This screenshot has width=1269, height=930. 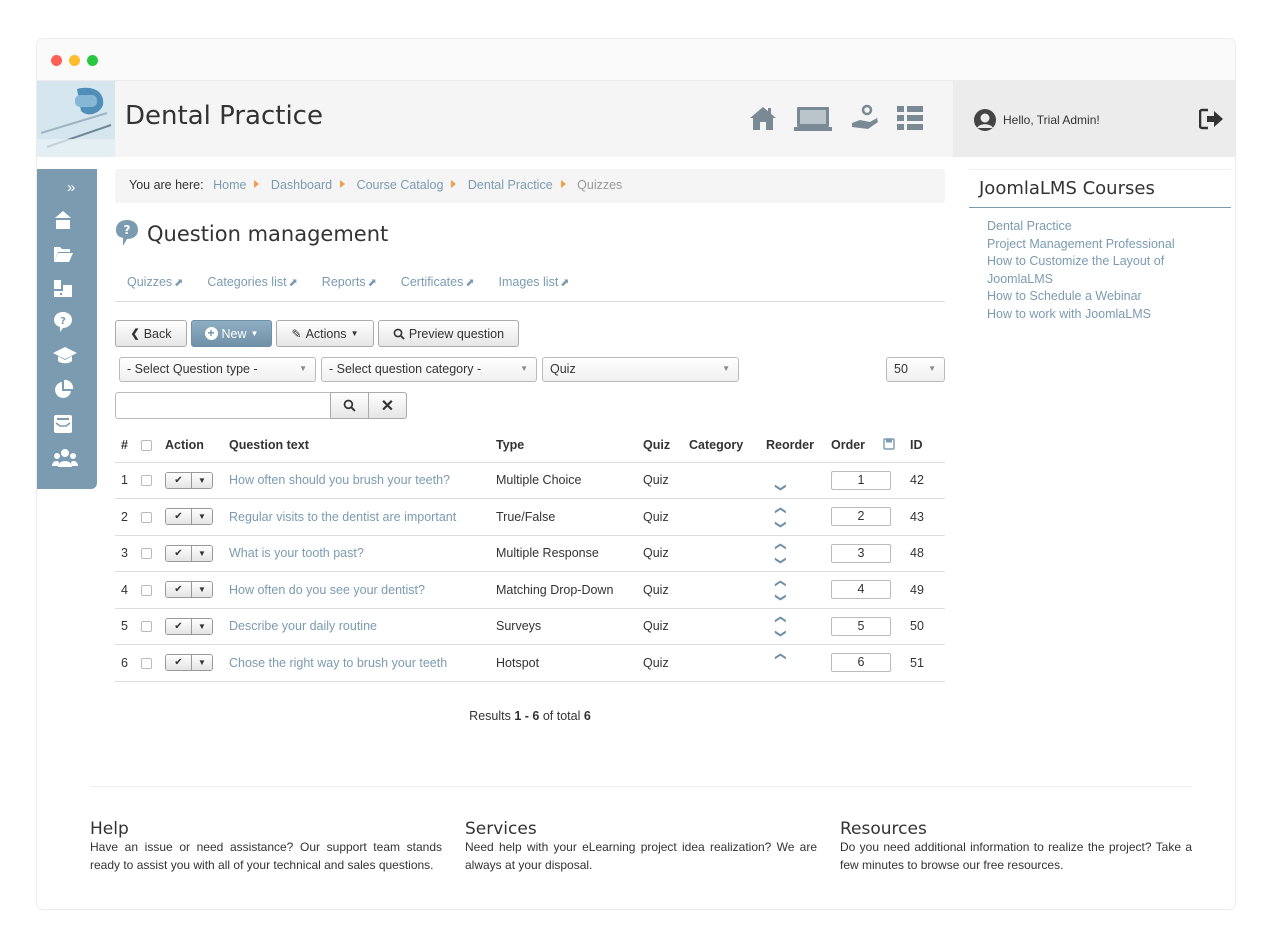 I want to click on col-order-label: Order, so click(x=848, y=445).